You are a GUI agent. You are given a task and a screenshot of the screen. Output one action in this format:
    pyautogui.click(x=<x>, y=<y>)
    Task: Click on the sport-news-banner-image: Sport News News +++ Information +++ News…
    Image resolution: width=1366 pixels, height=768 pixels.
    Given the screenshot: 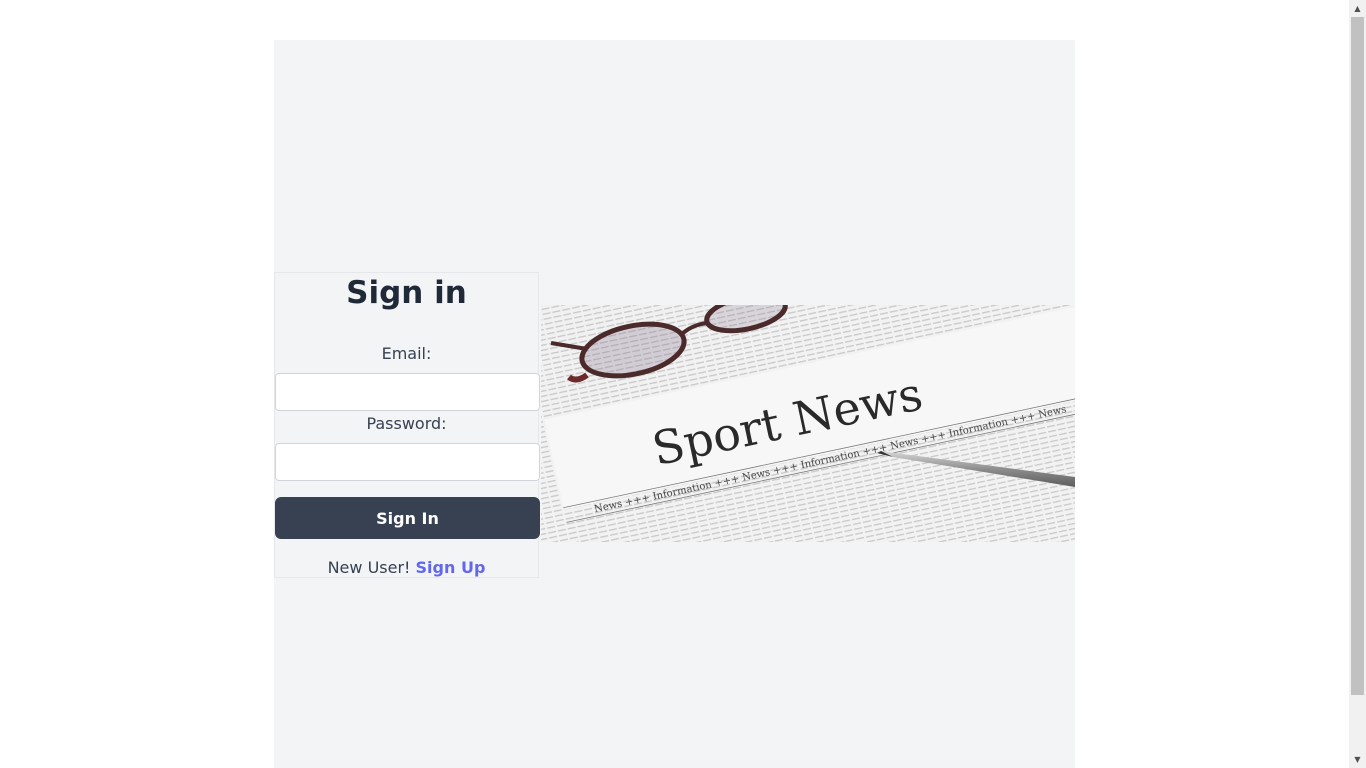 What is the action you would take?
    pyautogui.click(x=808, y=423)
    